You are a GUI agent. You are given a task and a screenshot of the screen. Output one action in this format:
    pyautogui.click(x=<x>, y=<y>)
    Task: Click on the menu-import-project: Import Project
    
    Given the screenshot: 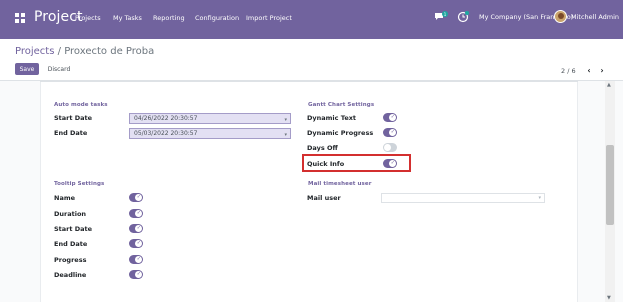 What is the action you would take?
    pyautogui.click(x=269, y=18)
    